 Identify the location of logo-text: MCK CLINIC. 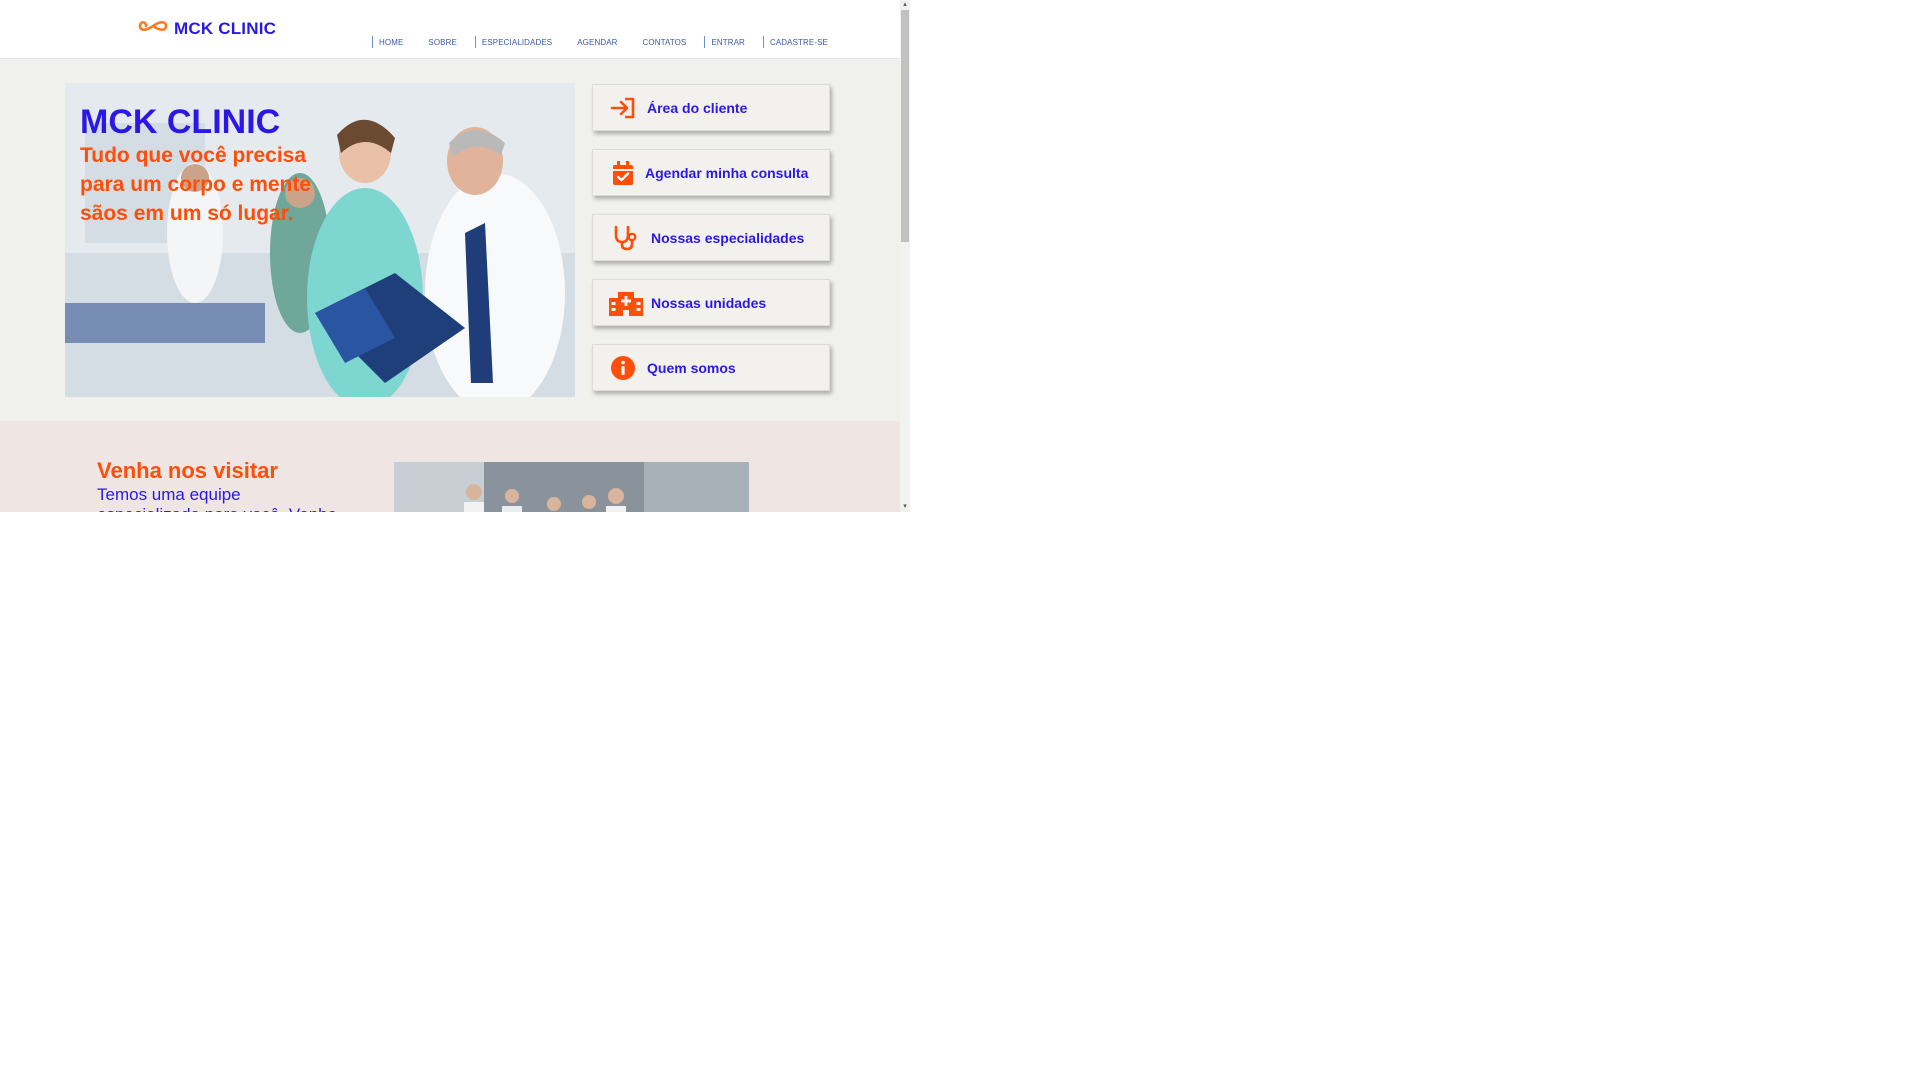
(225, 28).